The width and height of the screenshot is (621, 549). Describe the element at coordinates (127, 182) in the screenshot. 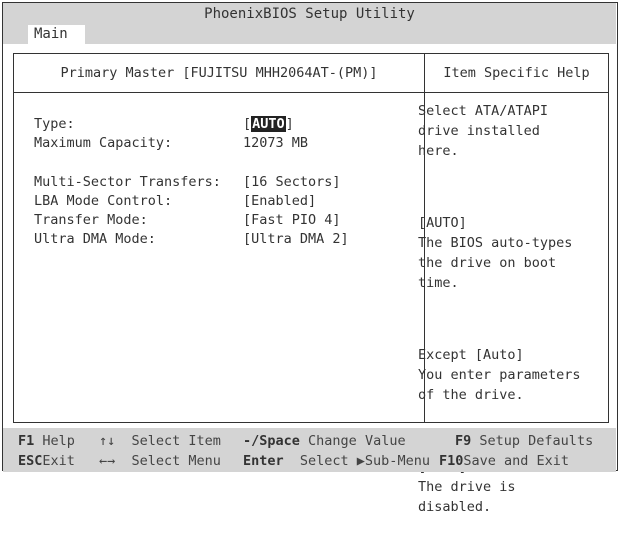

I see `multi-sector-label: Multi-Sector Transfers:` at that location.